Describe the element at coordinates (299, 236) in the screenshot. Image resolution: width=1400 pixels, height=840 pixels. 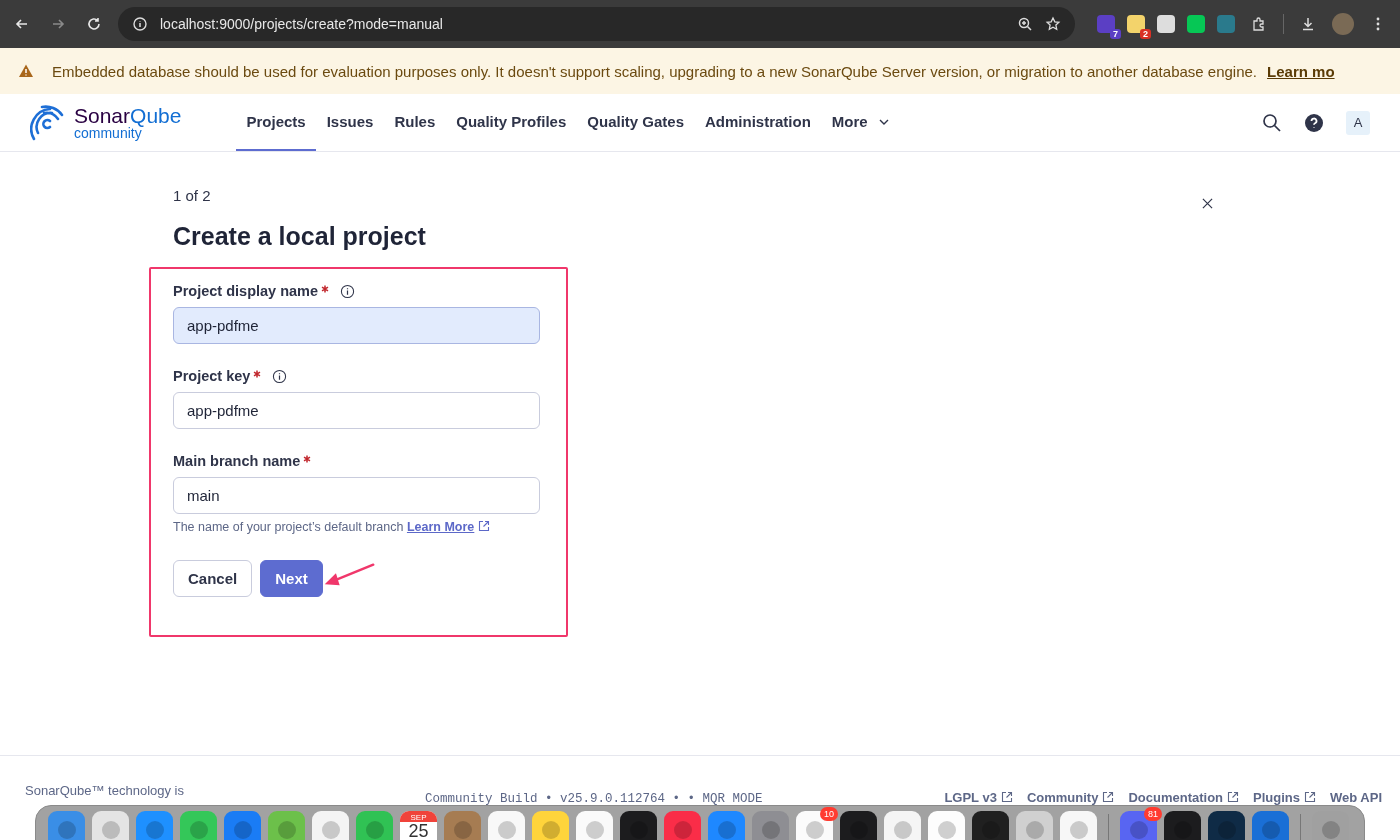
I see `page-title: Create a local project` at that location.